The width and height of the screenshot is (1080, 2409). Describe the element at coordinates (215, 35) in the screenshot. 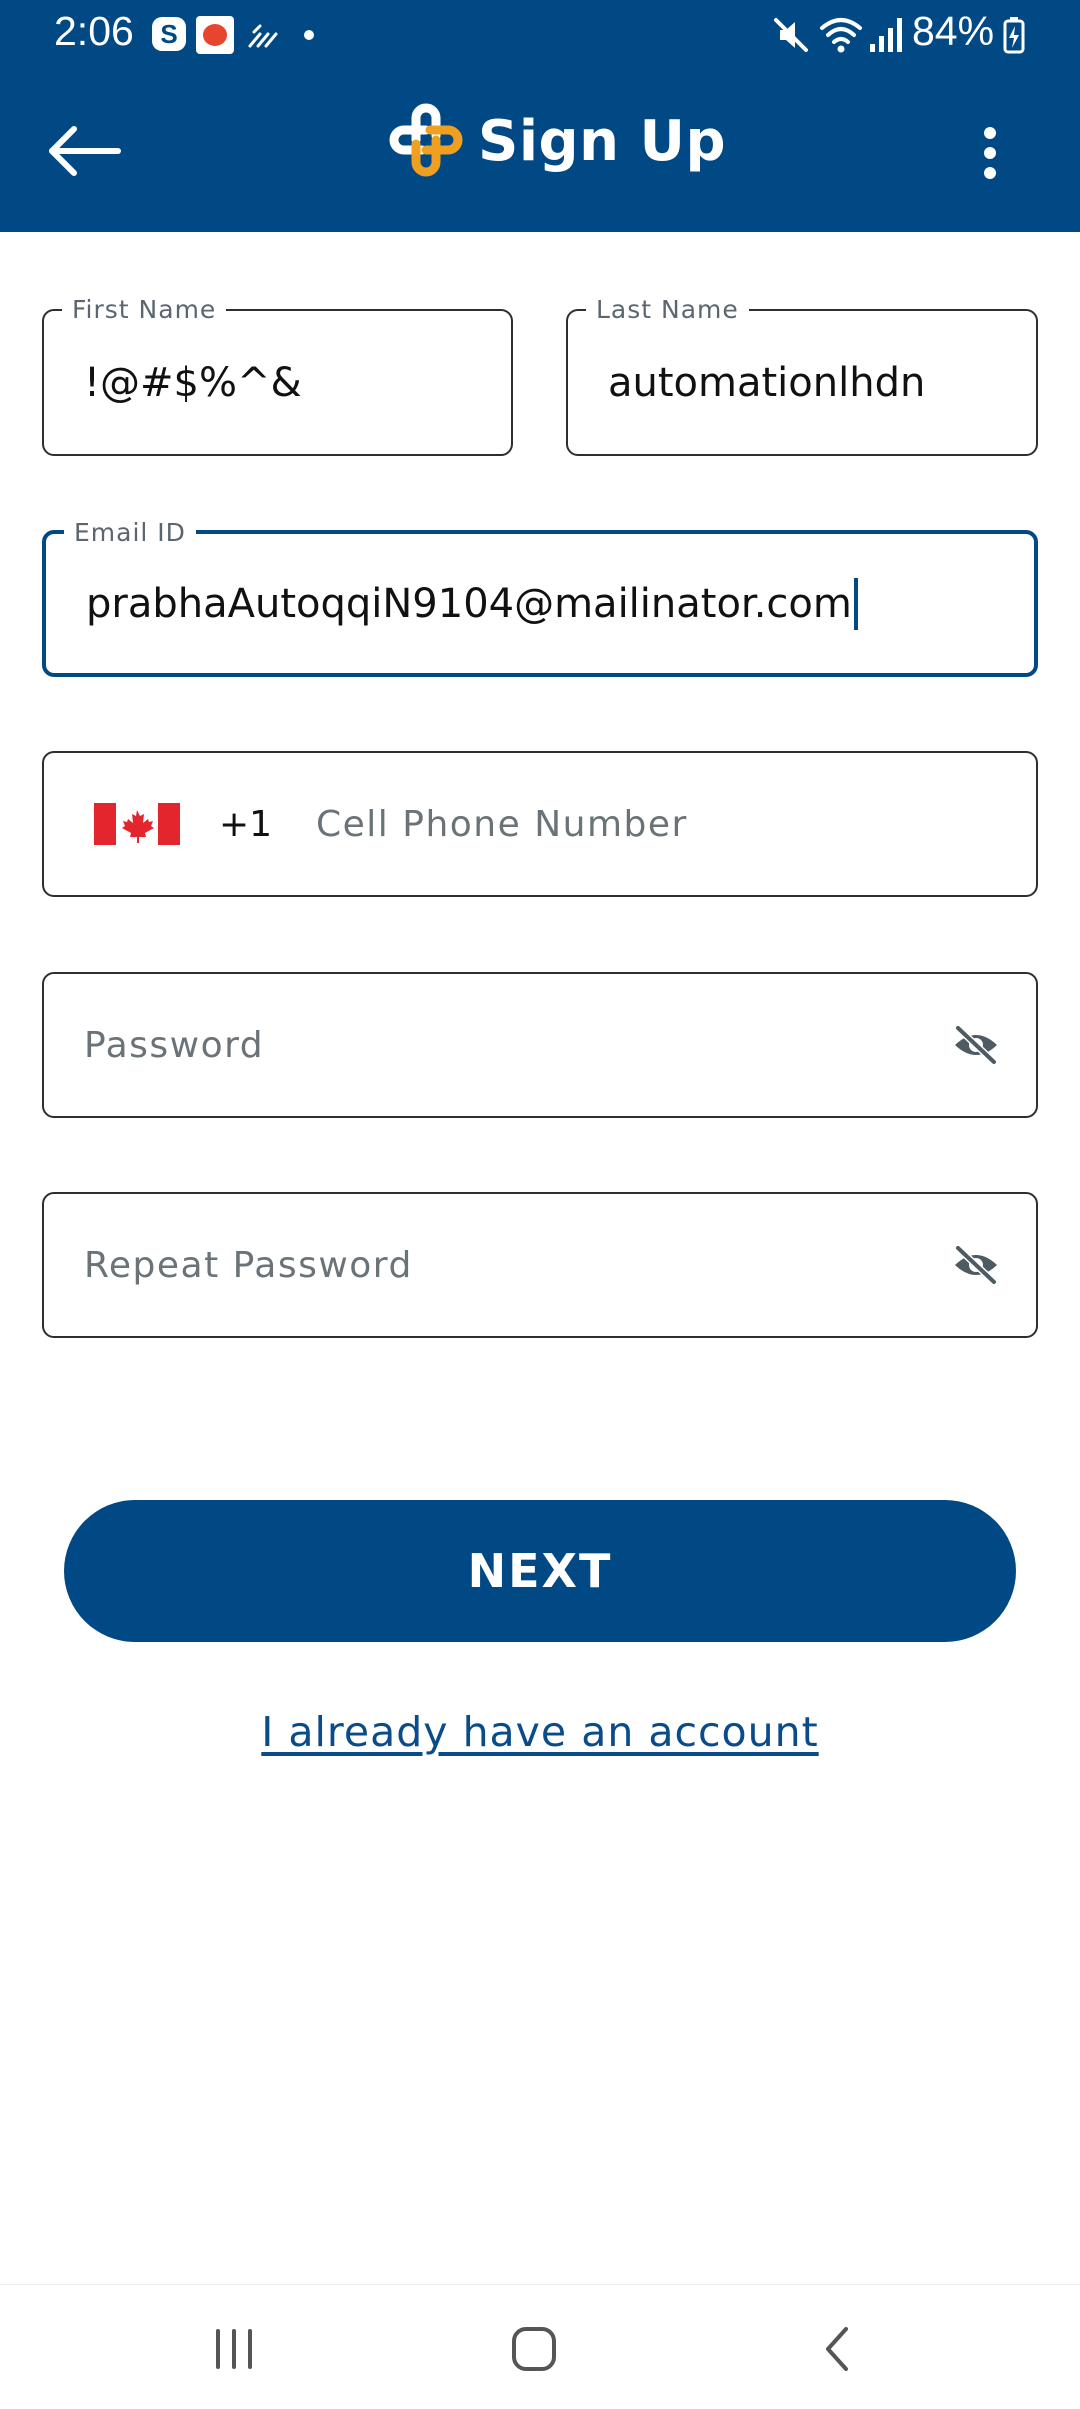

I see `app-notification-icon` at that location.